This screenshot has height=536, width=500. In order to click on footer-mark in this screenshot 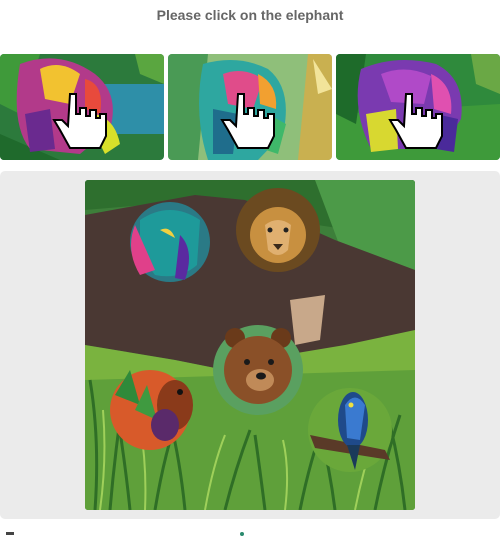, I will do `click(10, 533)`.